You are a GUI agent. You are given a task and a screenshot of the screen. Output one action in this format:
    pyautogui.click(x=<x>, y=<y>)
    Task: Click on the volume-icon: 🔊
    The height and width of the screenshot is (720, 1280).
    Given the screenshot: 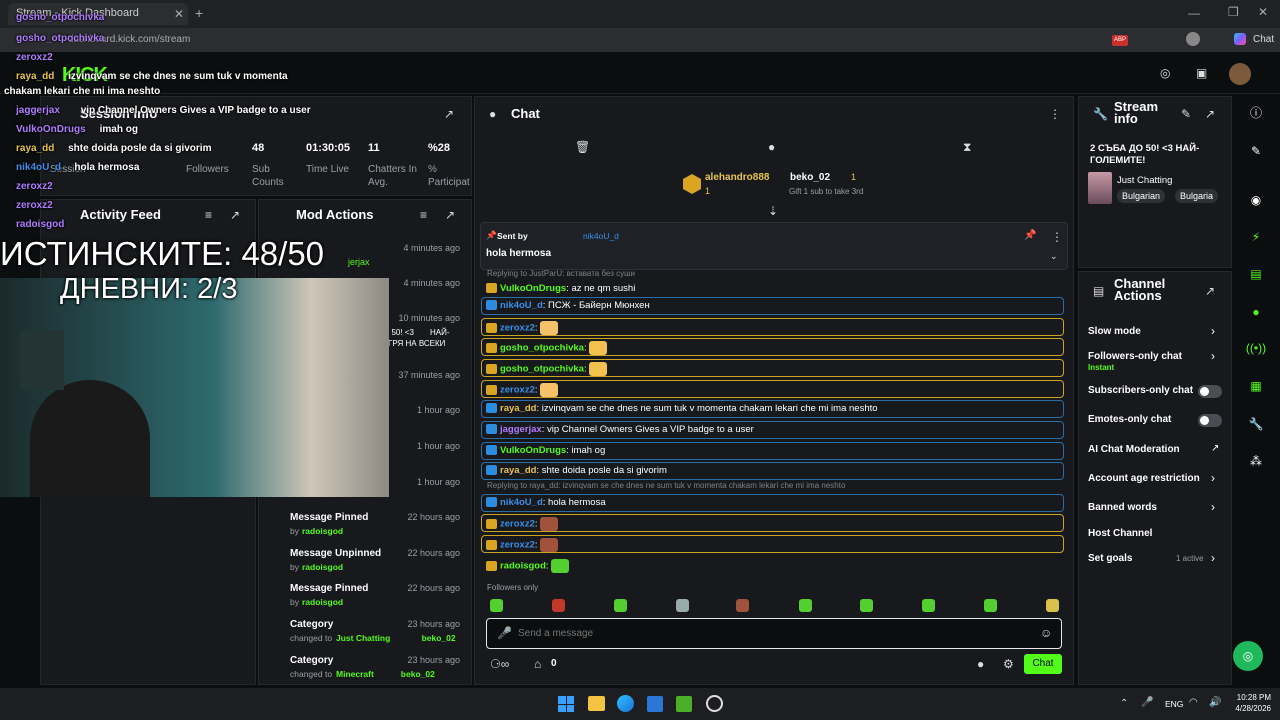 What is the action you would take?
    pyautogui.click(x=1215, y=702)
    